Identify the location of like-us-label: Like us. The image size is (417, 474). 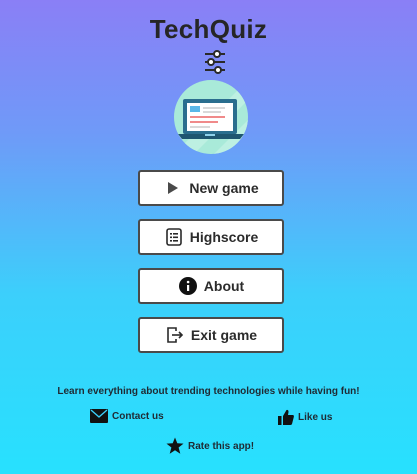
(315, 417).